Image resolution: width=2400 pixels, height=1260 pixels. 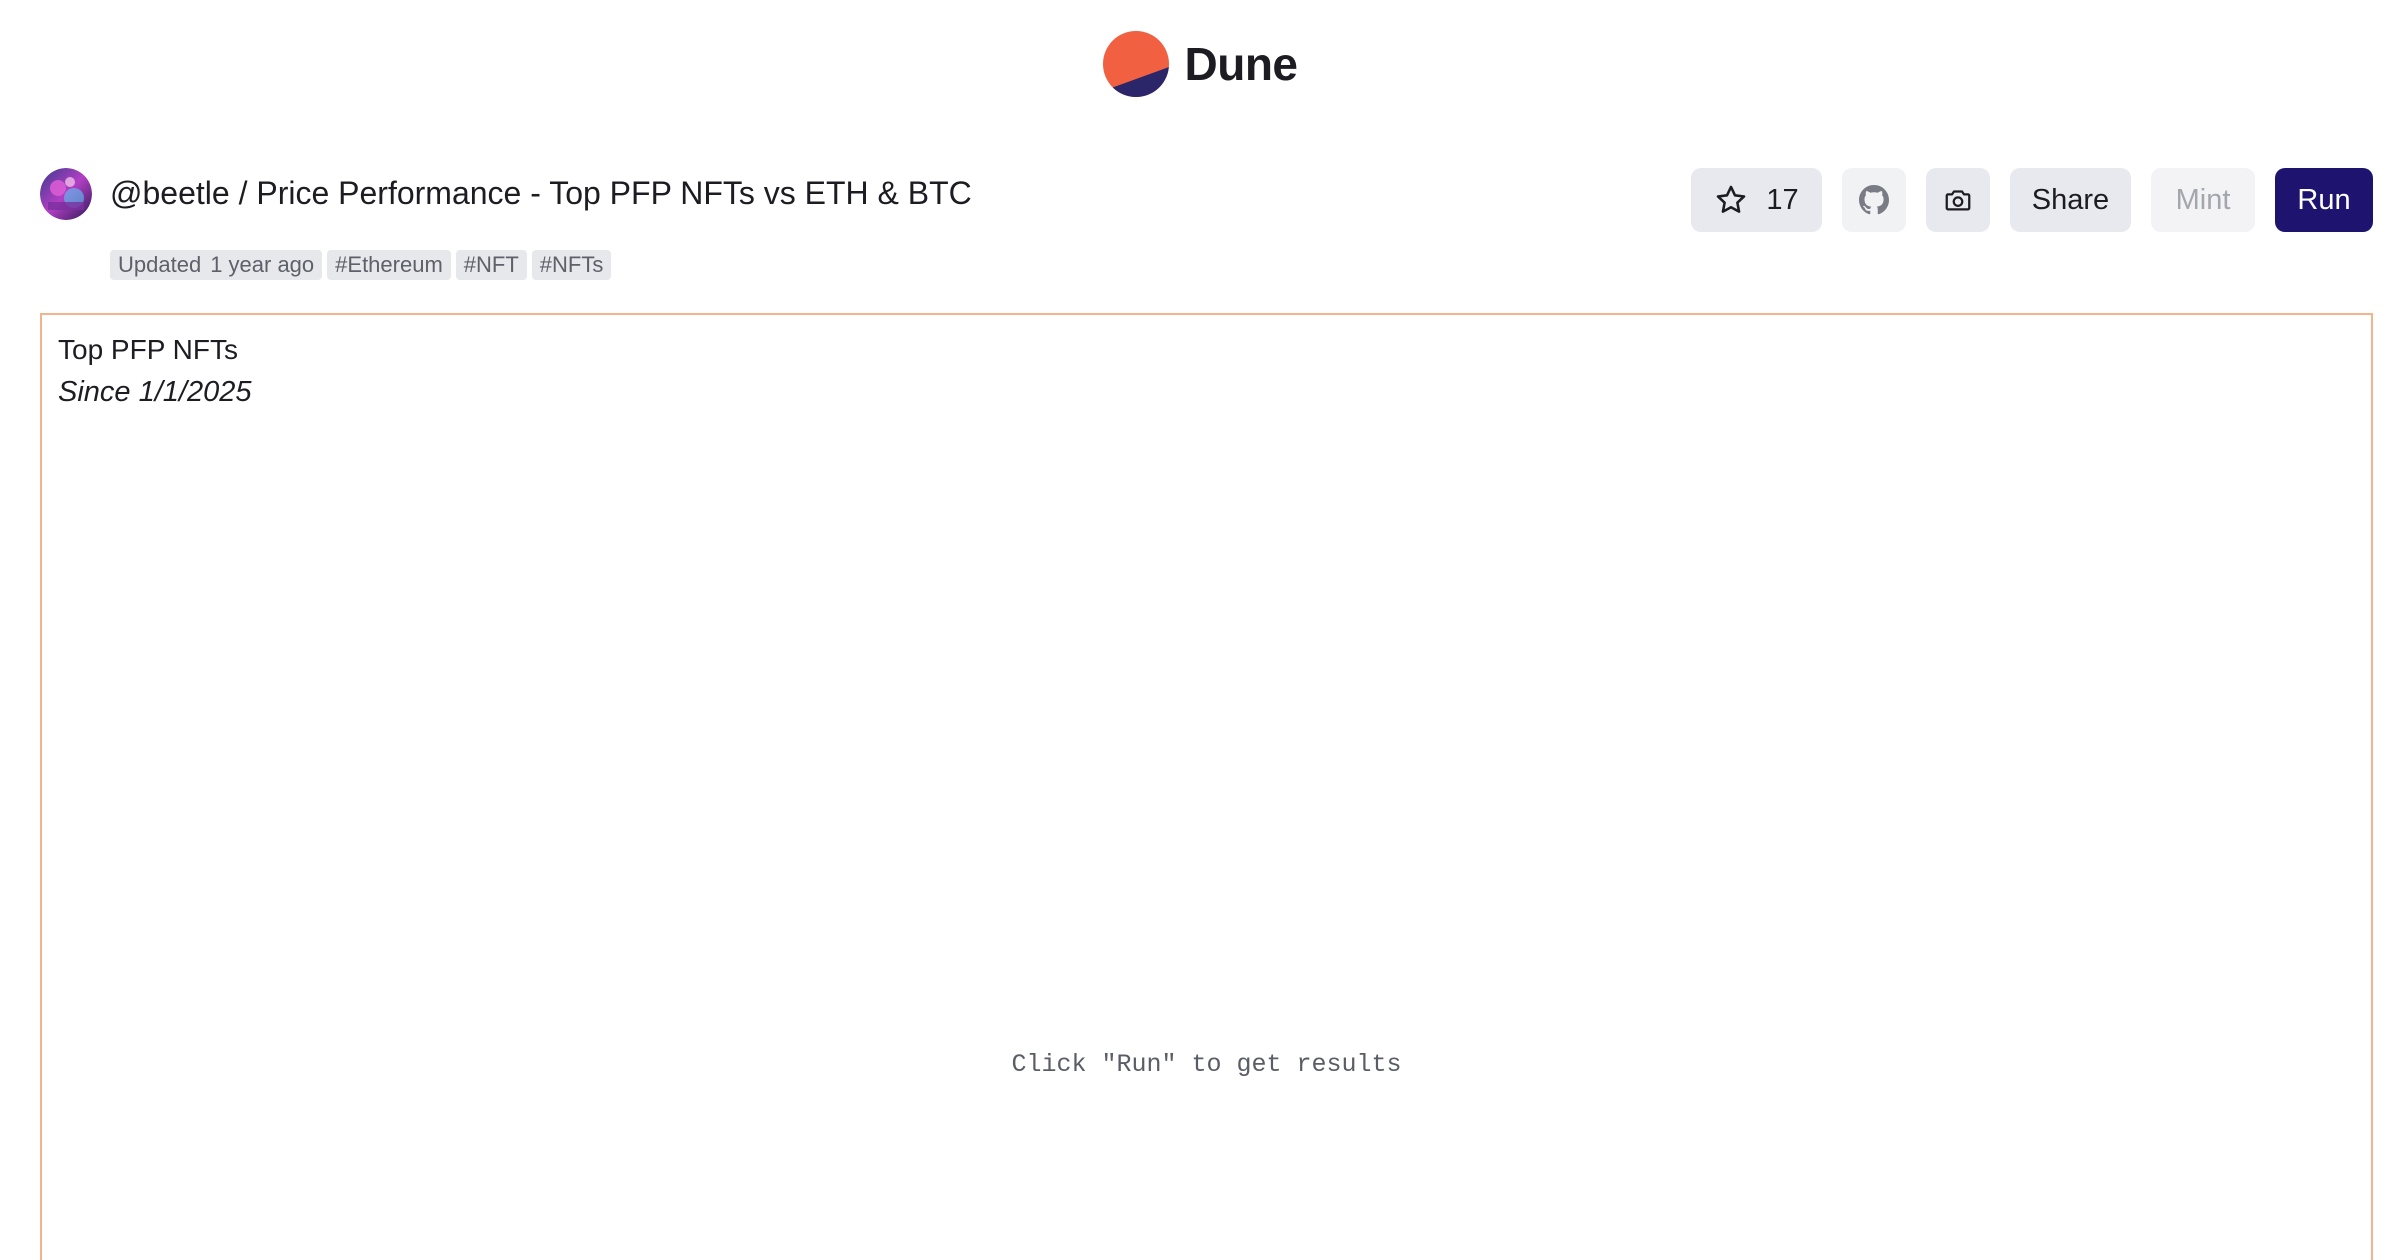 What do you see at coordinates (1206, 1064) in the screenshot?
I see `empty-results-message: Click "Run" to get results` at bounding box center [1206, 1064].